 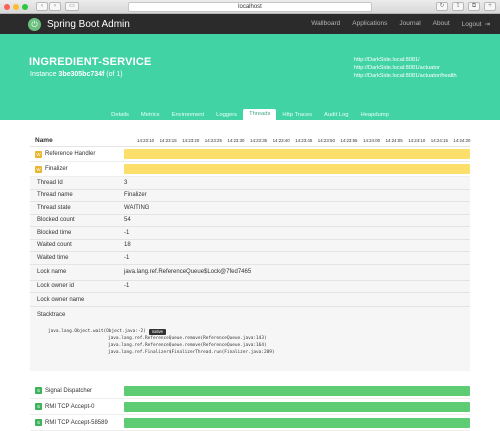 What do you see at coordinates (250, 196) in the screenshot?
I see `detail-row: Thread name Finalizer` at bounding box center [250, 196].